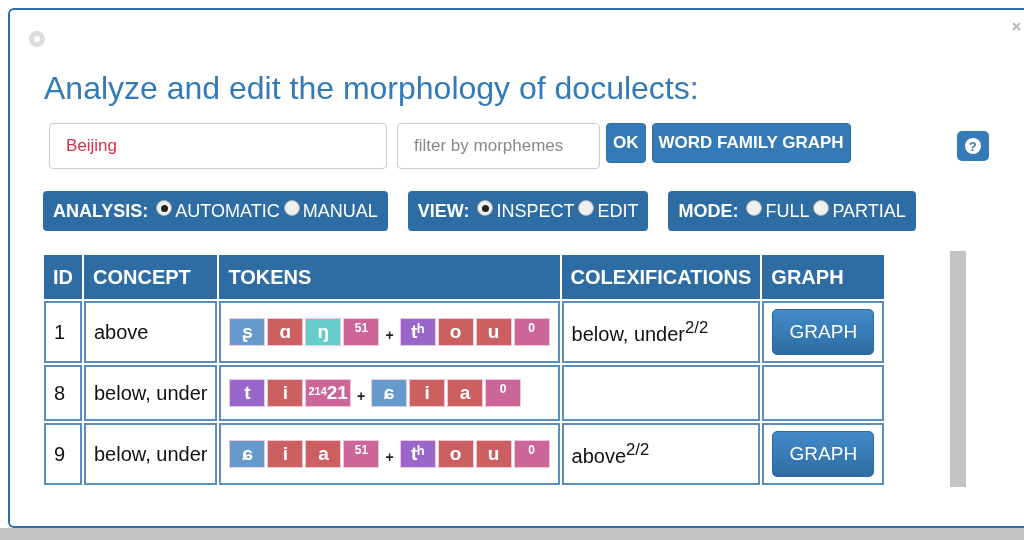 This screenshot has height=540, width=1024. I want to click on filter-field: filter by morphemes, so click(498, 146).